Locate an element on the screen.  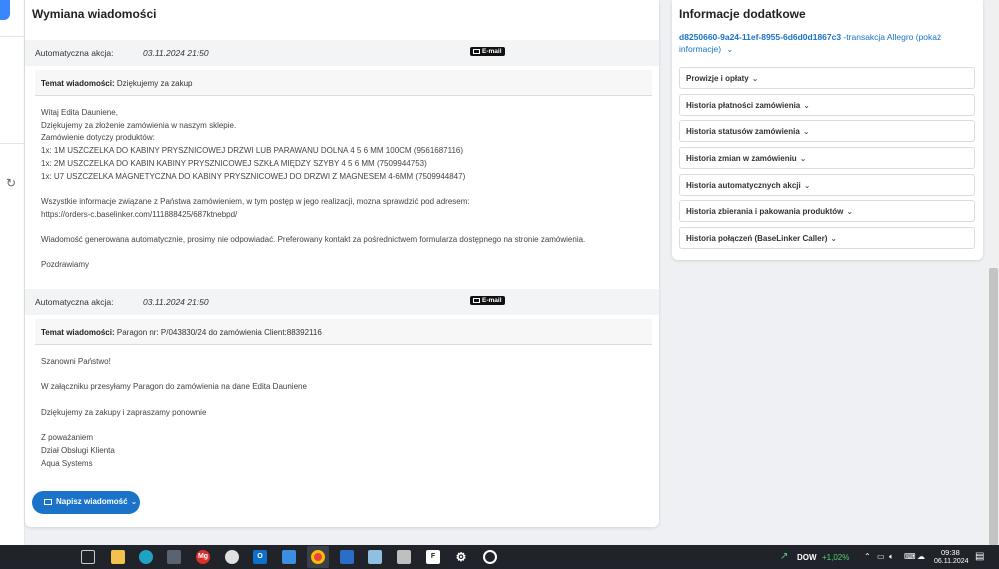
accordion-fees: Prowizje i opłaty ⌄ is located at coordinates (827, 78).